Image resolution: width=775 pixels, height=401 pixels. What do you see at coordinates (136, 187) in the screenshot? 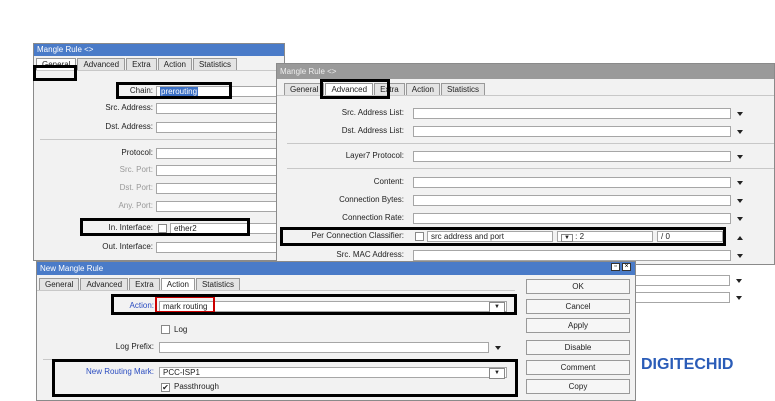
I see `dst-port-label: Dst. Port:` at bounding box center [136, 187].